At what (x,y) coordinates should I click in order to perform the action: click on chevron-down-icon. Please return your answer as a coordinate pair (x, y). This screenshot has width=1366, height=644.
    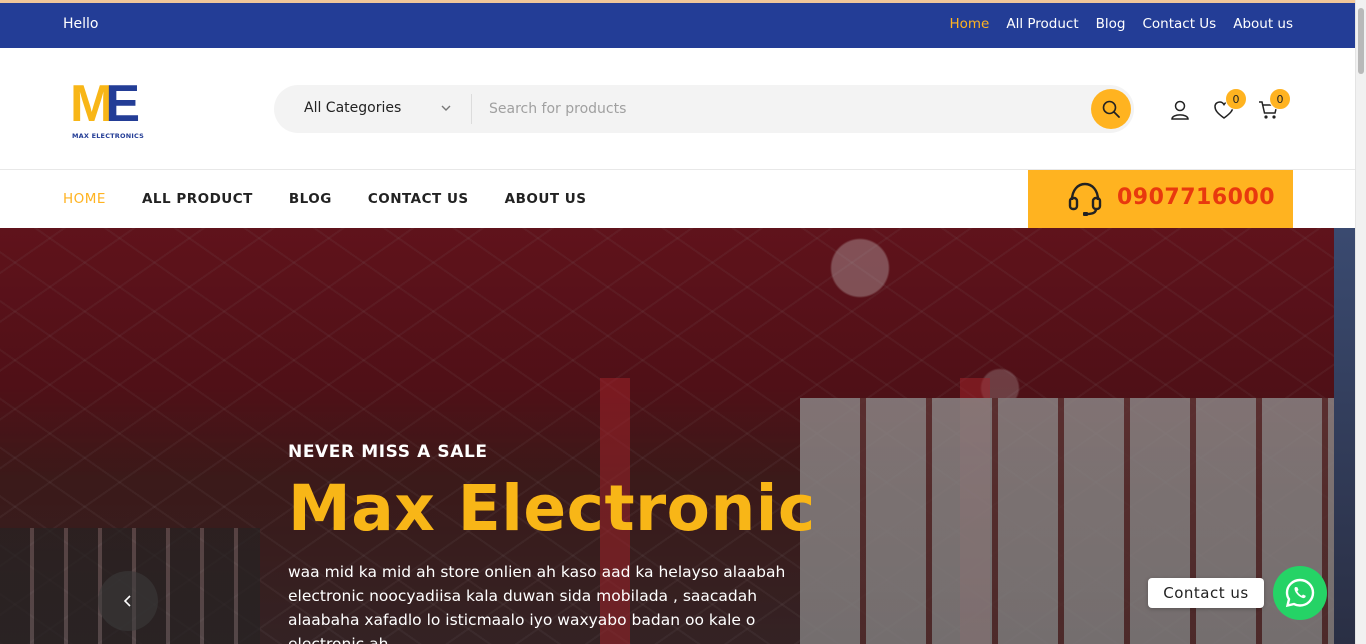
    Looking at the image, I should click on (446, 108).